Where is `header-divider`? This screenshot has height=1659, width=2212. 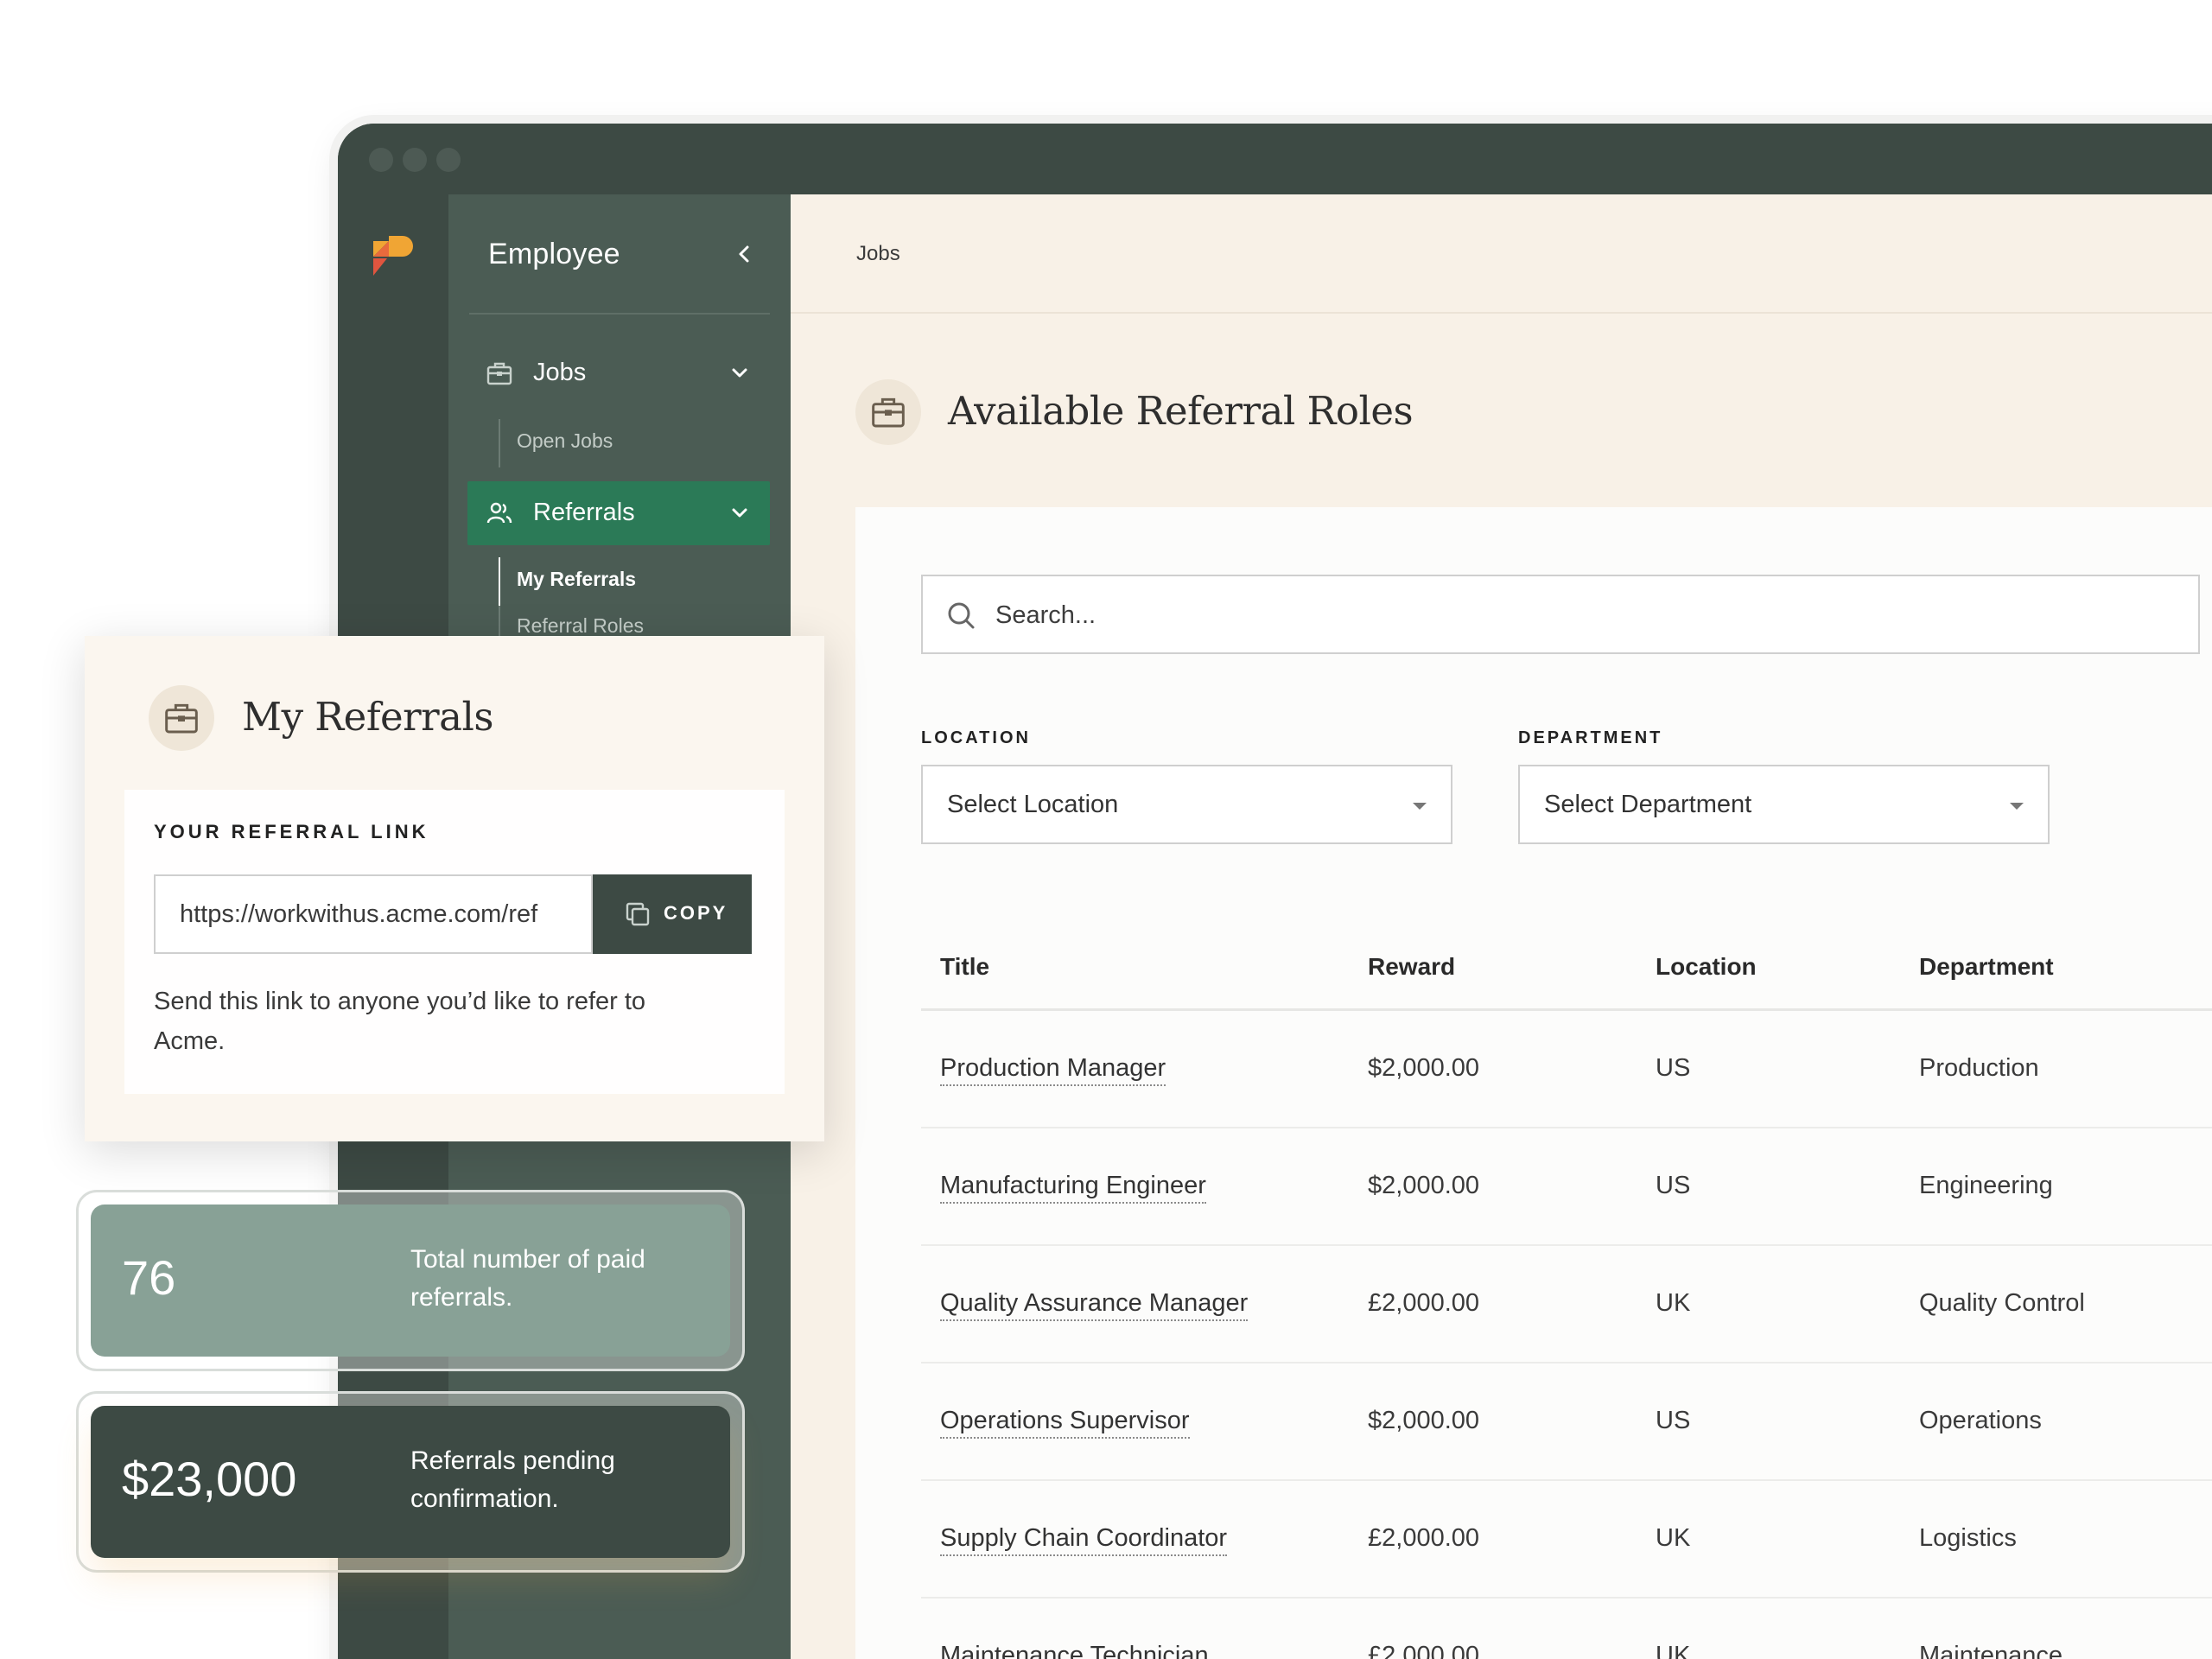
header-divider is located at coordinates (1501, 313).